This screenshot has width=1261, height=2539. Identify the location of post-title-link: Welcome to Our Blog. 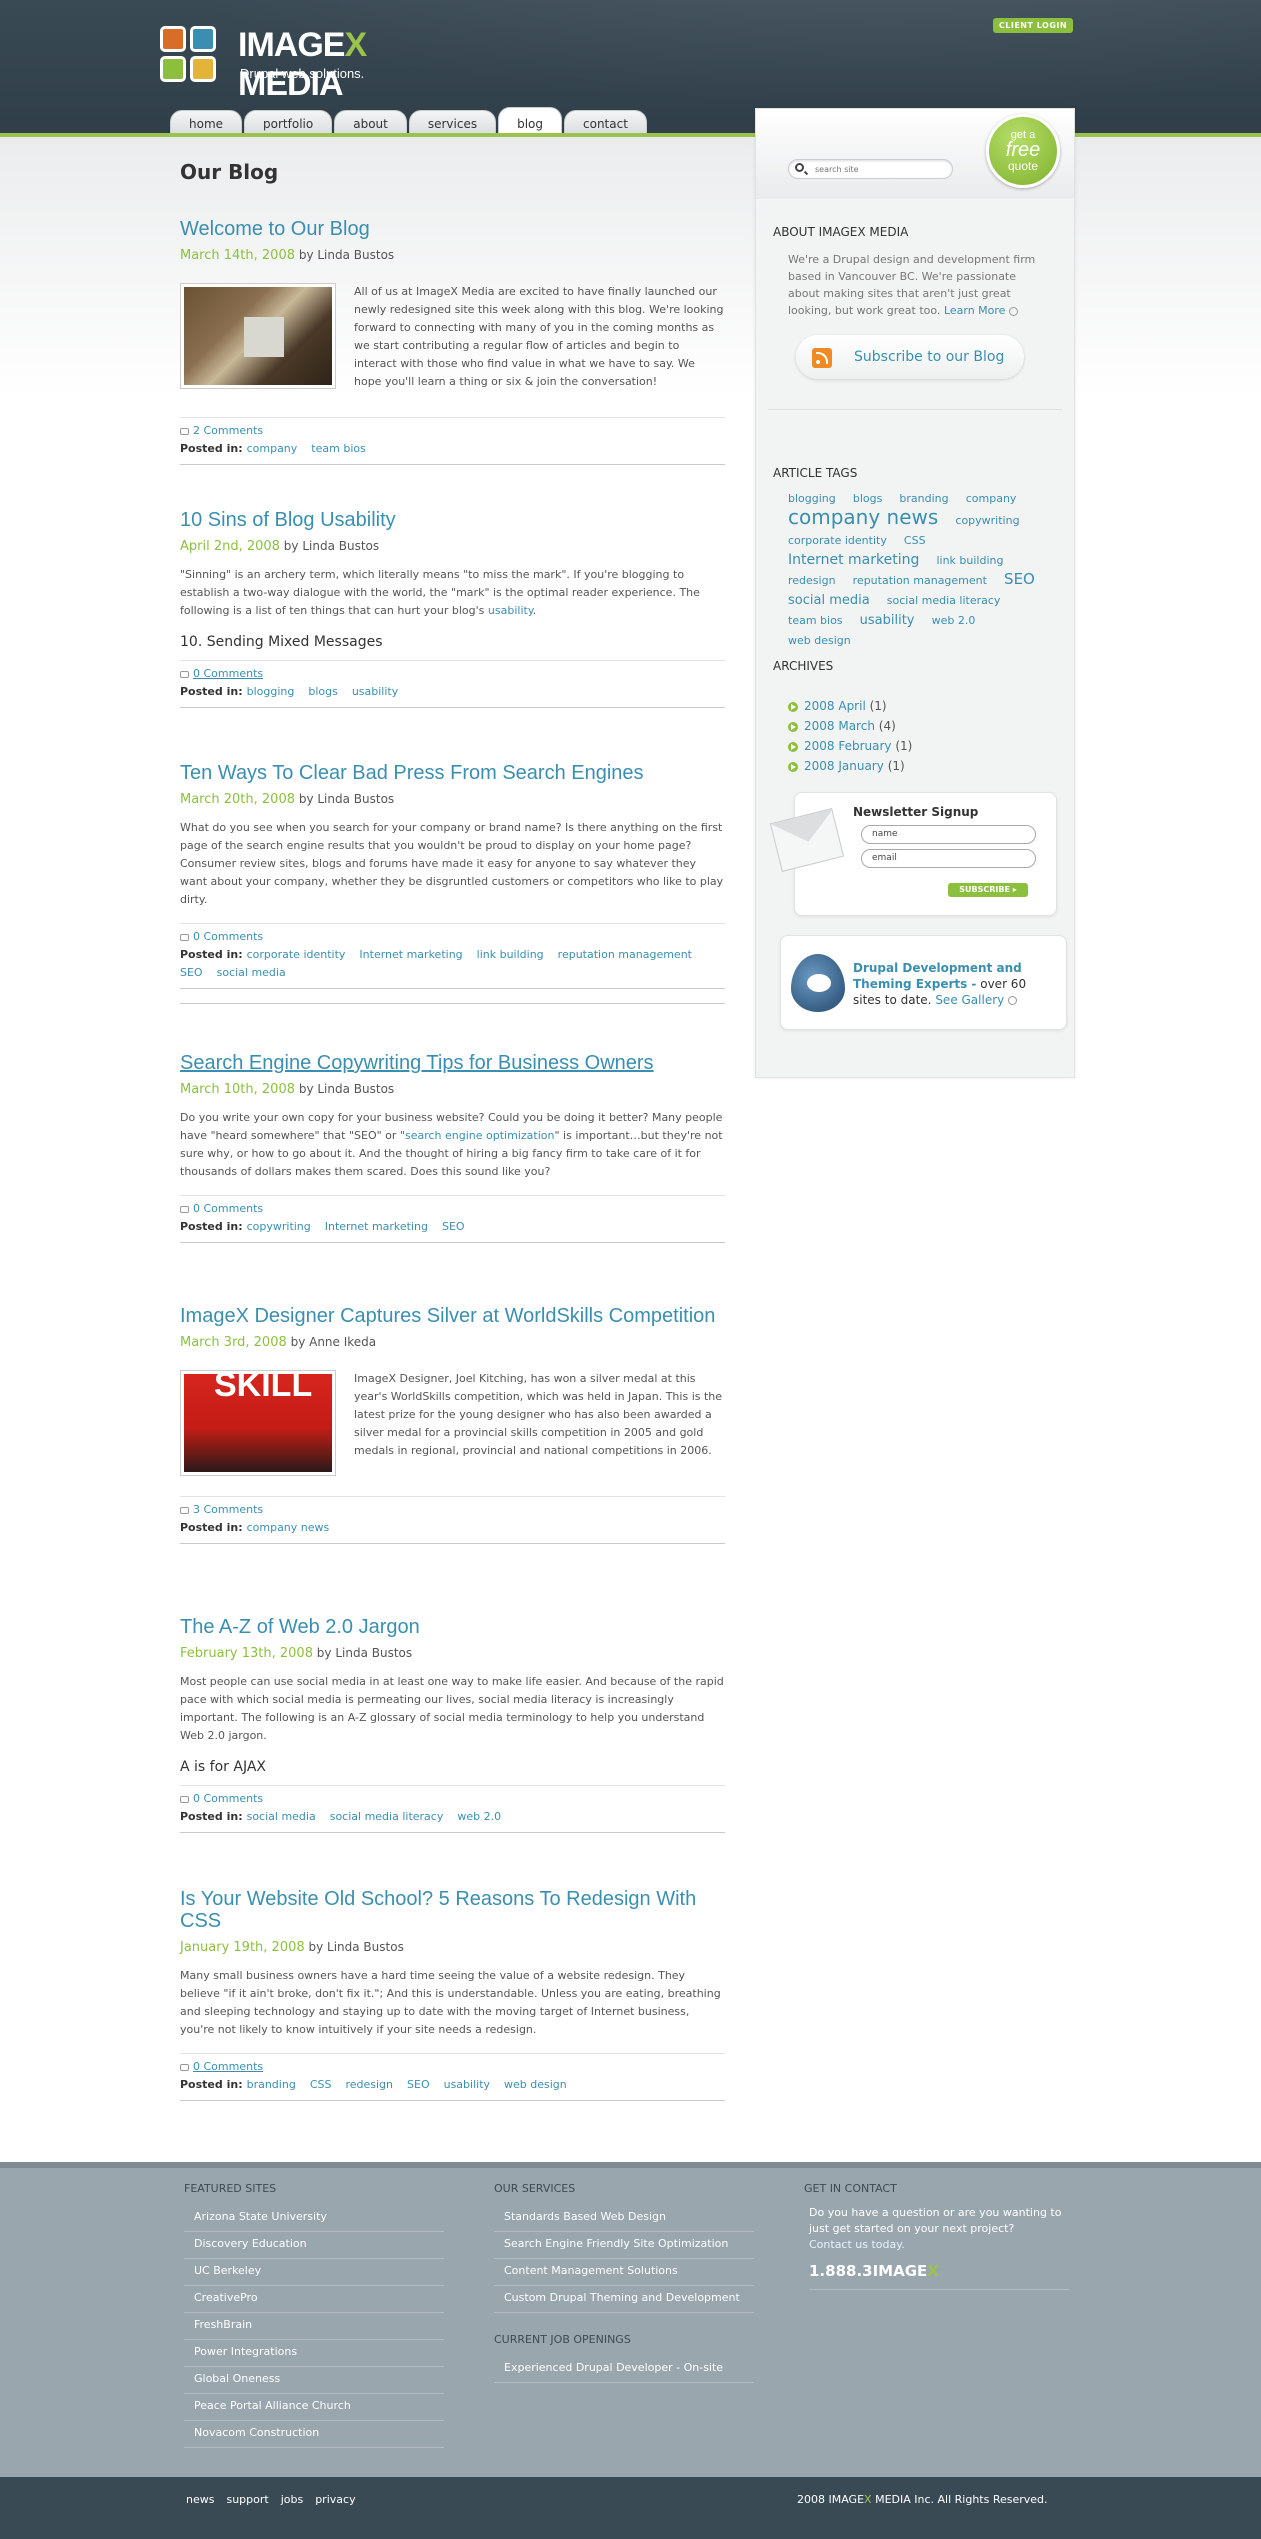
(275, 229).